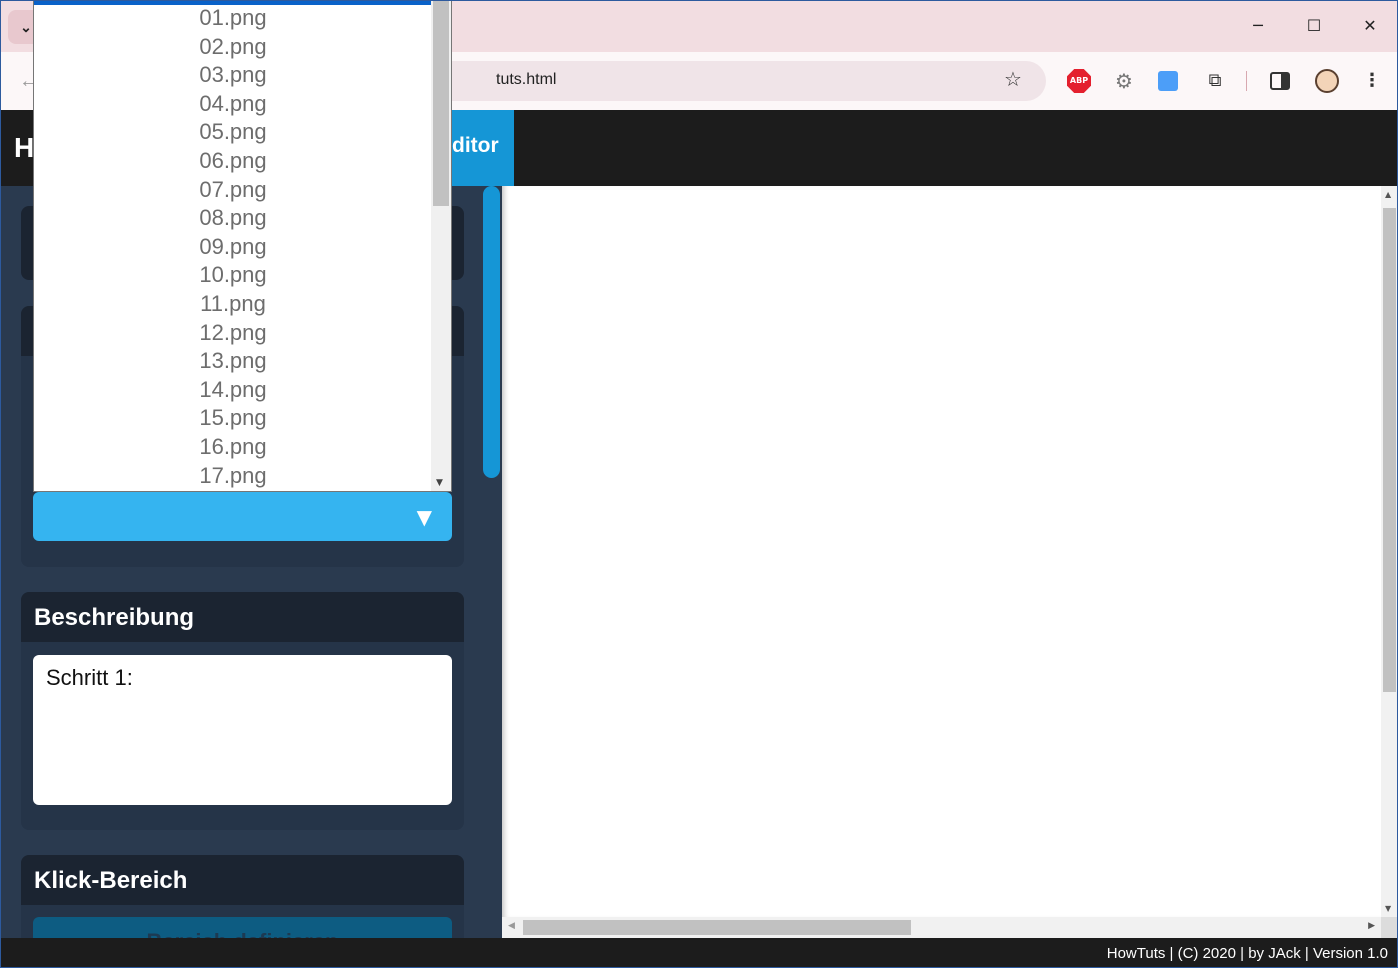 Image resolution: width=1398 pixels, height=968 pixels. I want to click on description-textarea: Schritt 1:, so click(242, 730).